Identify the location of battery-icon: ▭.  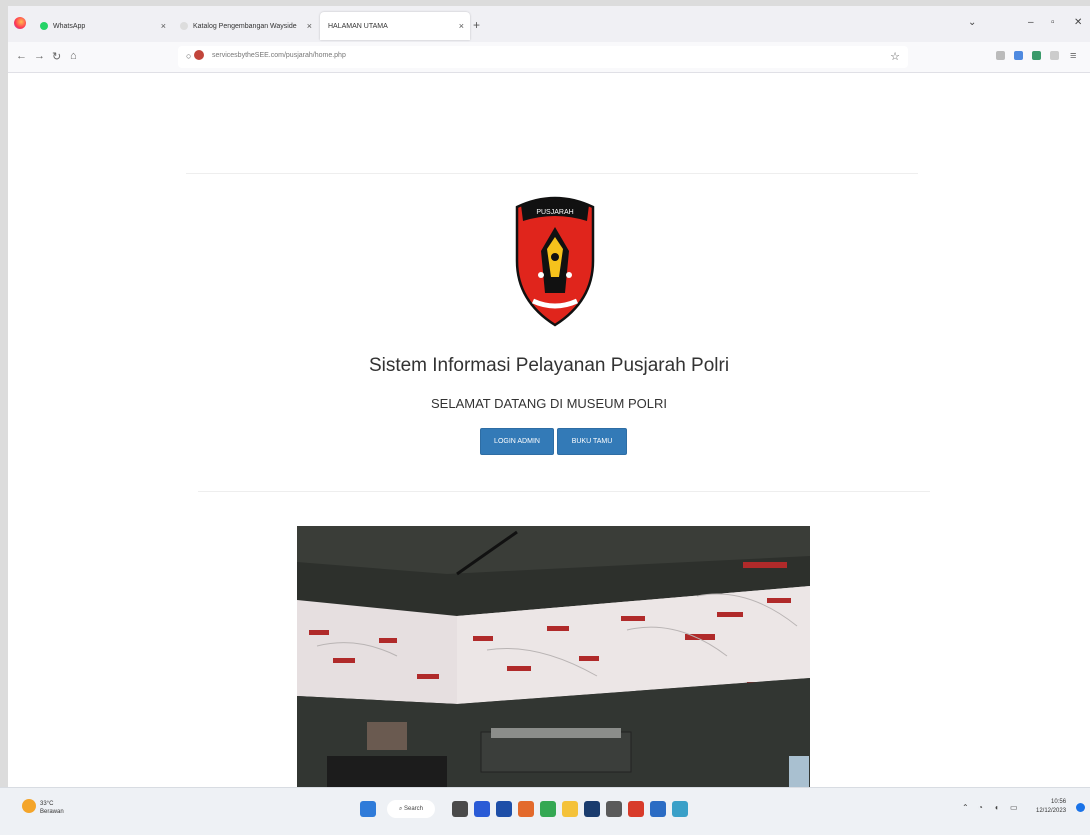
(1014, 807).